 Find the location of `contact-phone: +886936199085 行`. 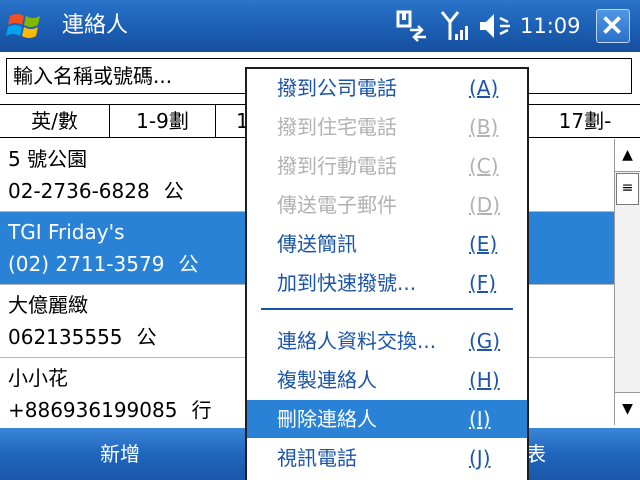

contact-phone: +886936199085 行 is located at coordinates (109, 410).